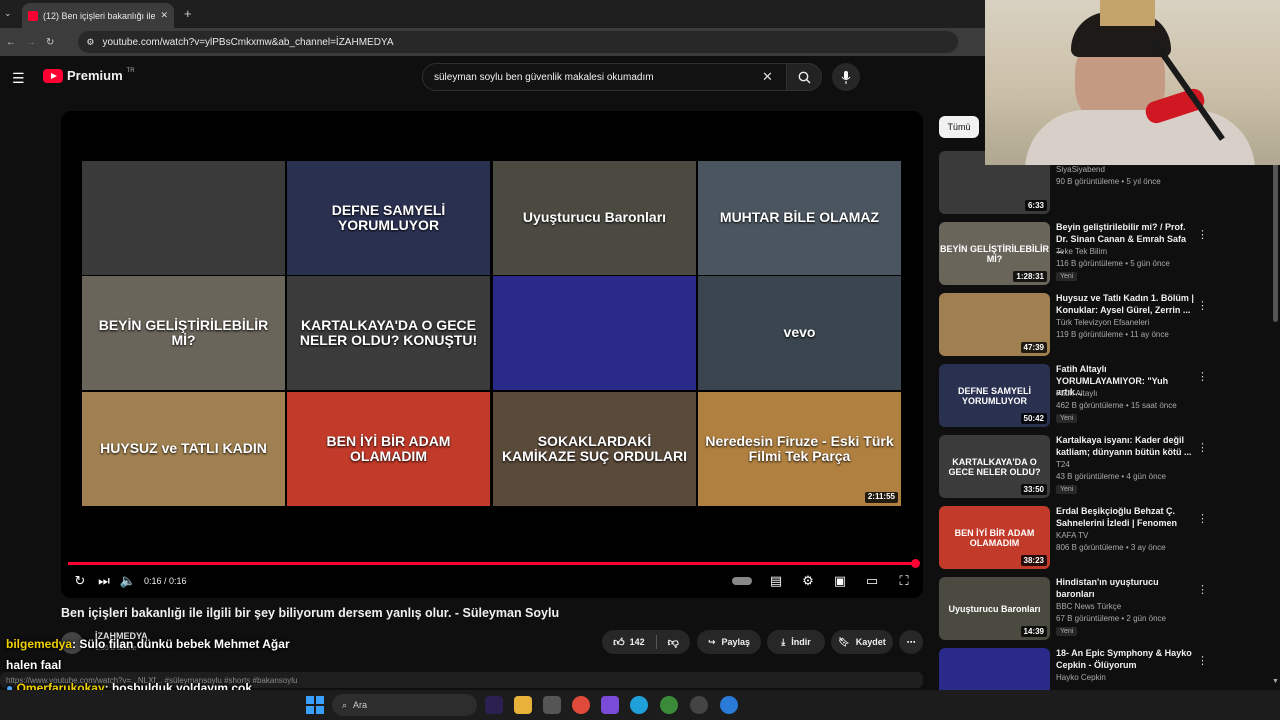 Image resolution: width=1280 pixels, height=720 pixels. I want to click on tab-list-icon: ⌄, so click(8, 13).